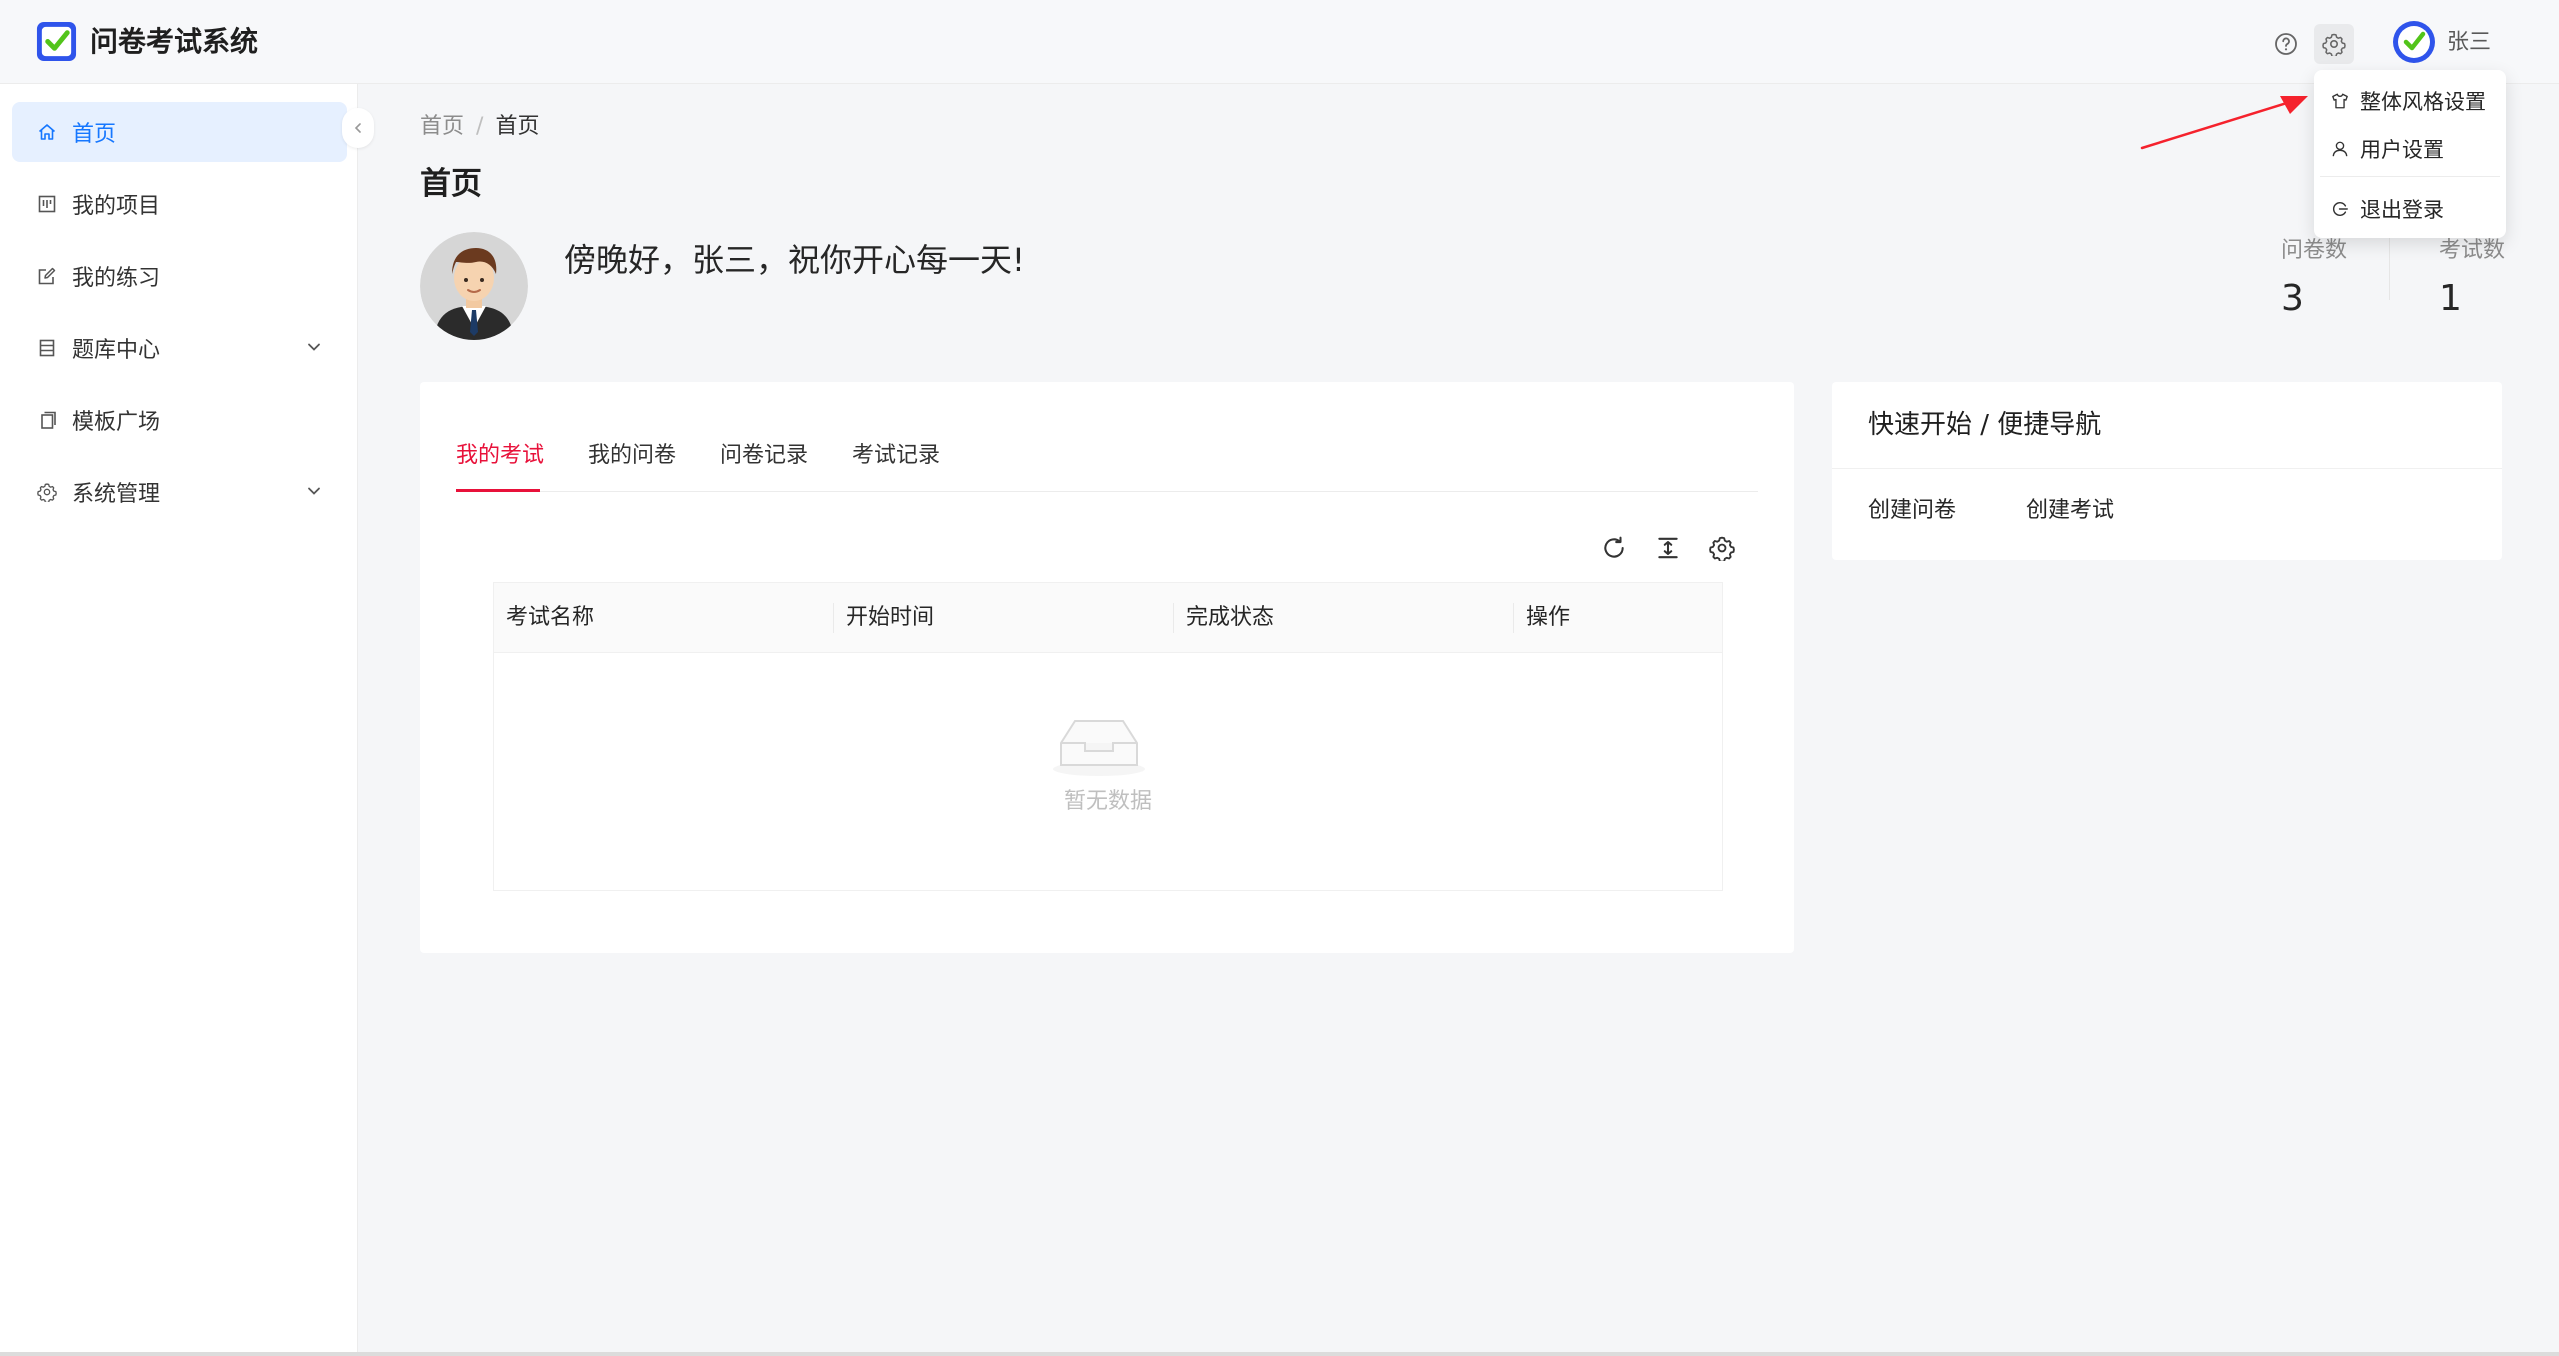 This screenshot has width=2559, height=1356. Describe the element at coordinates (116, 278) in the screenshot. I see `sidebar-item-label: 我的练习` at that location.